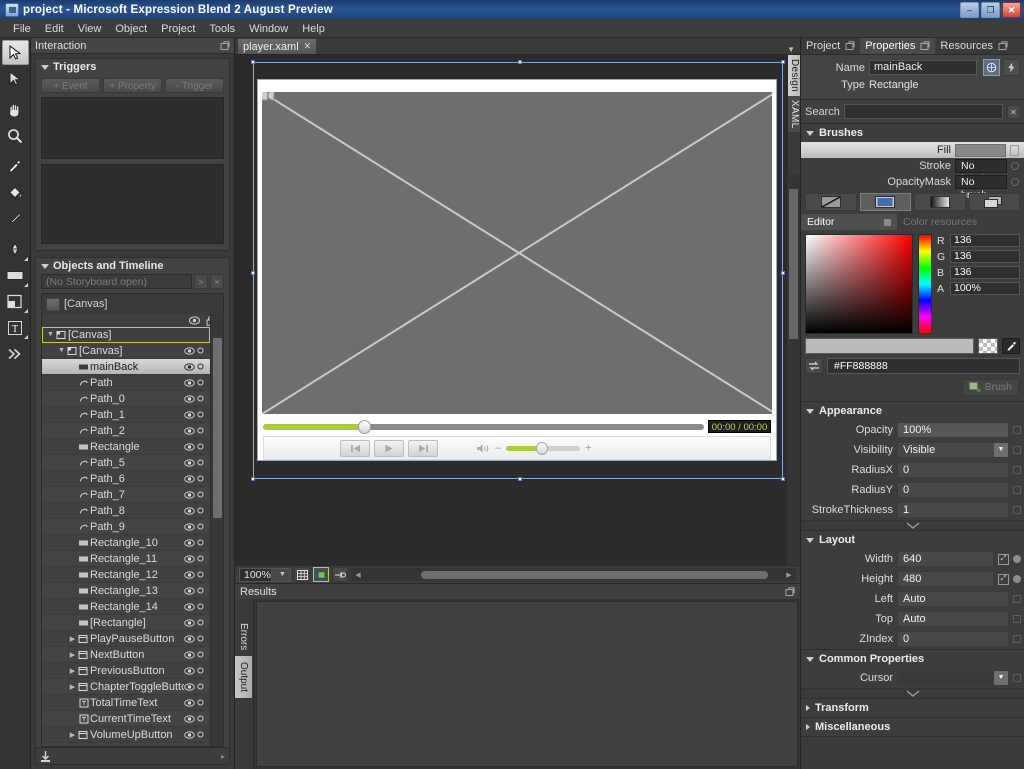  What do you see at coordinates (265, 574) in the screenshot?
I see `zoom-level-combobox: 100% ▼` at bounding box center [265, 574].